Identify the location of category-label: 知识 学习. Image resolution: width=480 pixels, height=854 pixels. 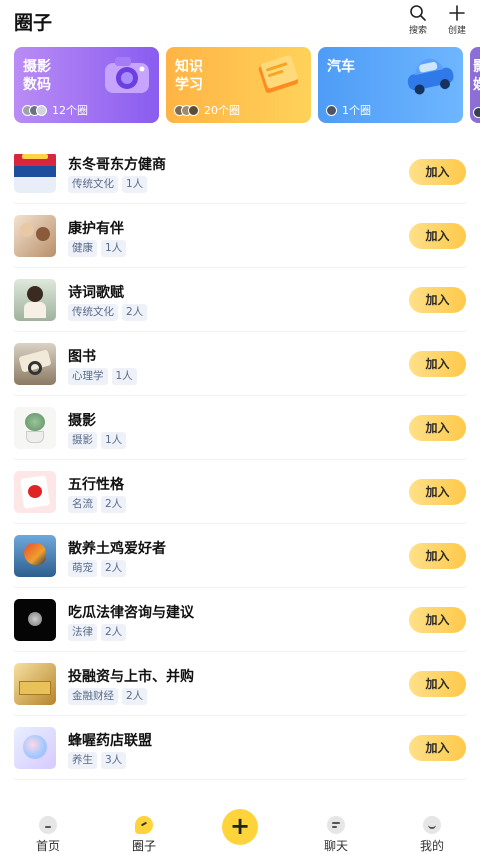
(189, 76).